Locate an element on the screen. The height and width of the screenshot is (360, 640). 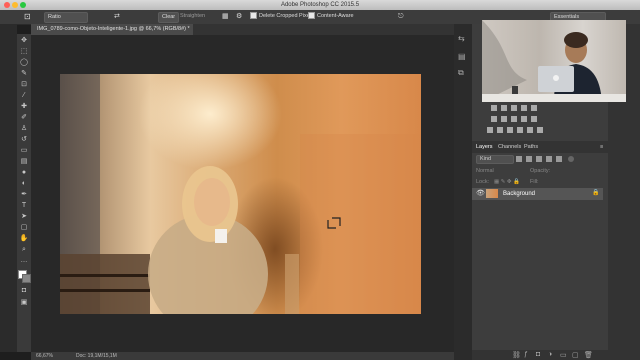
hand-tool-icon: ✋ is located at coordinates (24, 238).